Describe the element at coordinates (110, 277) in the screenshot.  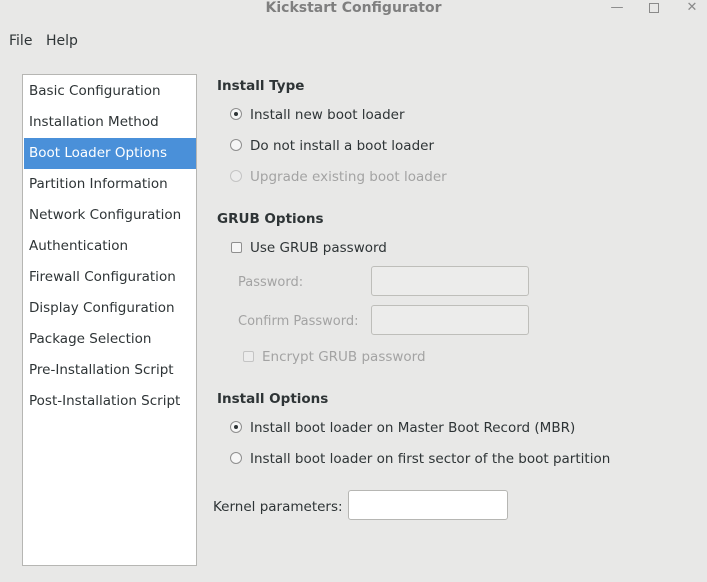
I see `sidebar-item-firewall-configuration: Firewall Configuration` at that location.